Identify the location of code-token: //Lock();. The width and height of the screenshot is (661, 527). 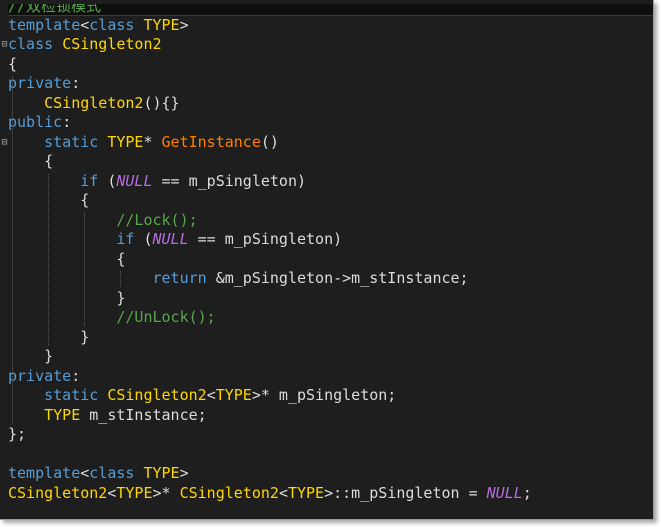
(157, 219).